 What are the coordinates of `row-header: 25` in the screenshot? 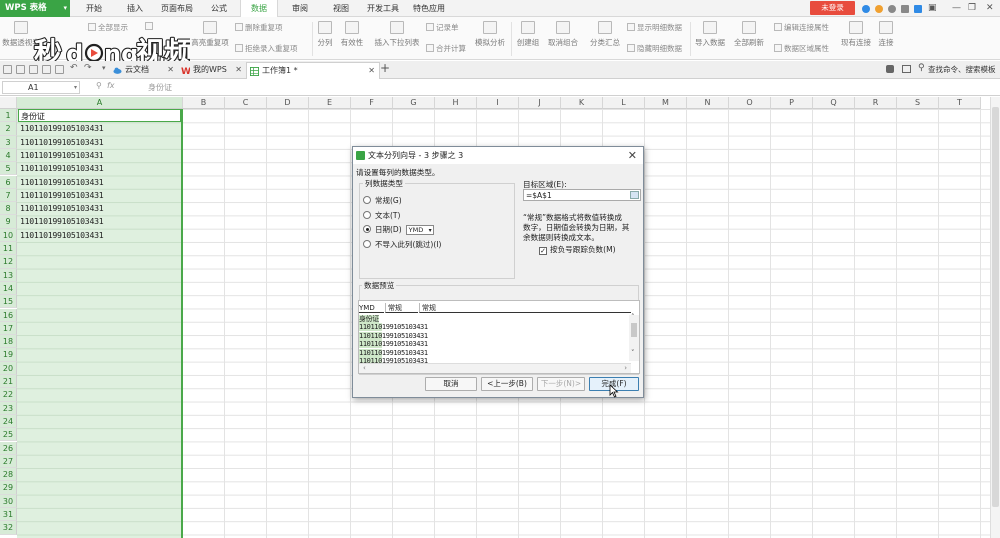 It's located at (8, 435).